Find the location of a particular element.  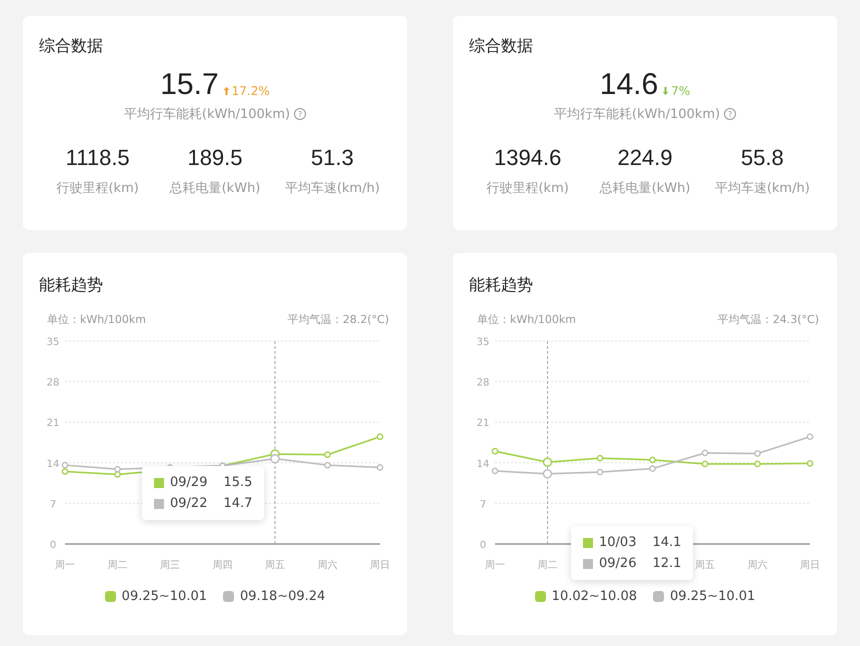

tooltip-date: 10/03 is located at coordinates (617, 542).